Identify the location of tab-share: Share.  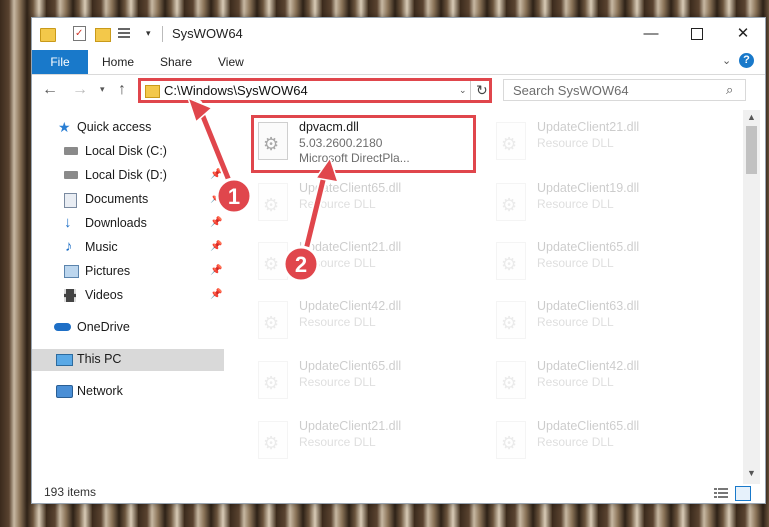
(176, 62).